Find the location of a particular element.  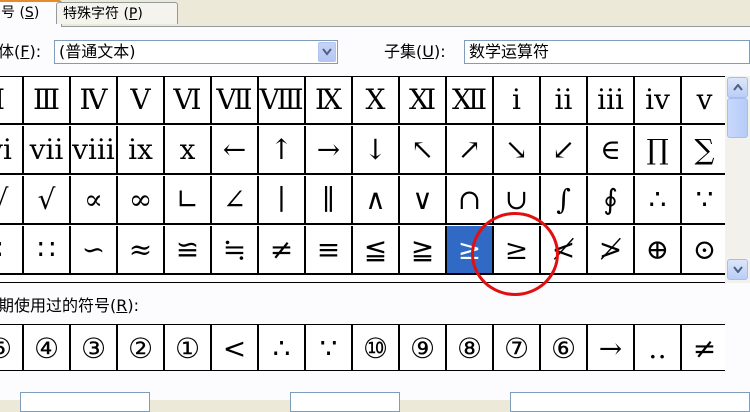

symbol-cell: ⅶ is located at coordinates (47, 150).